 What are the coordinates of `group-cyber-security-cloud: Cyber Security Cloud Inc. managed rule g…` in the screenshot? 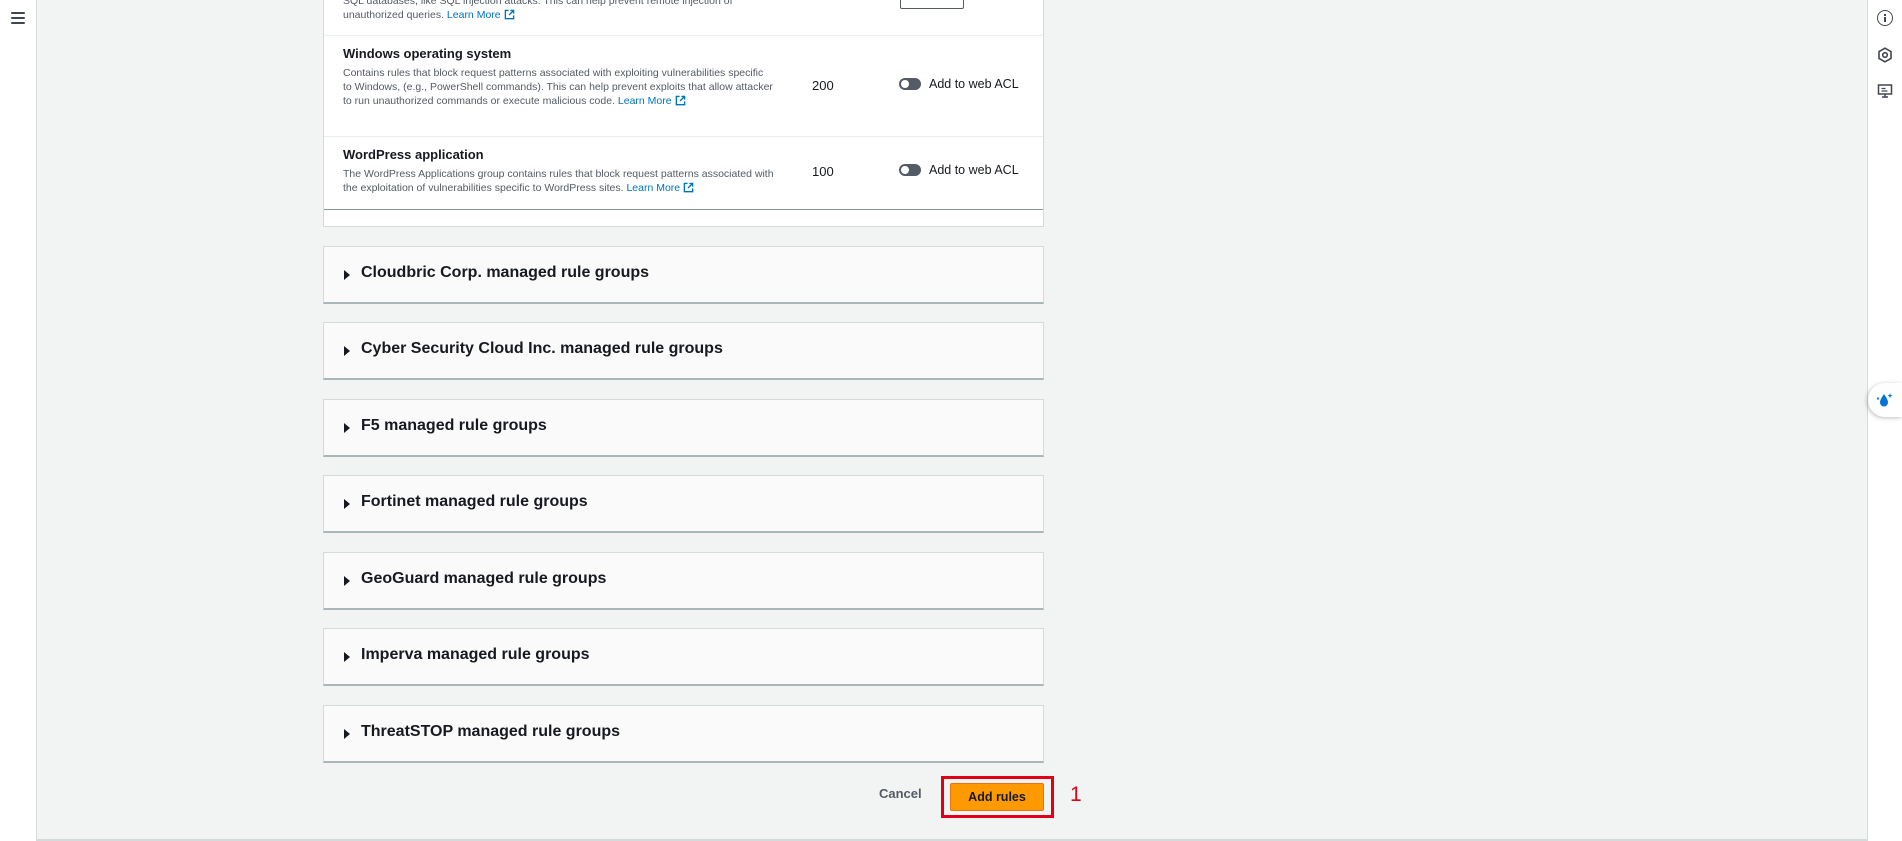 It's located at (683, 351).